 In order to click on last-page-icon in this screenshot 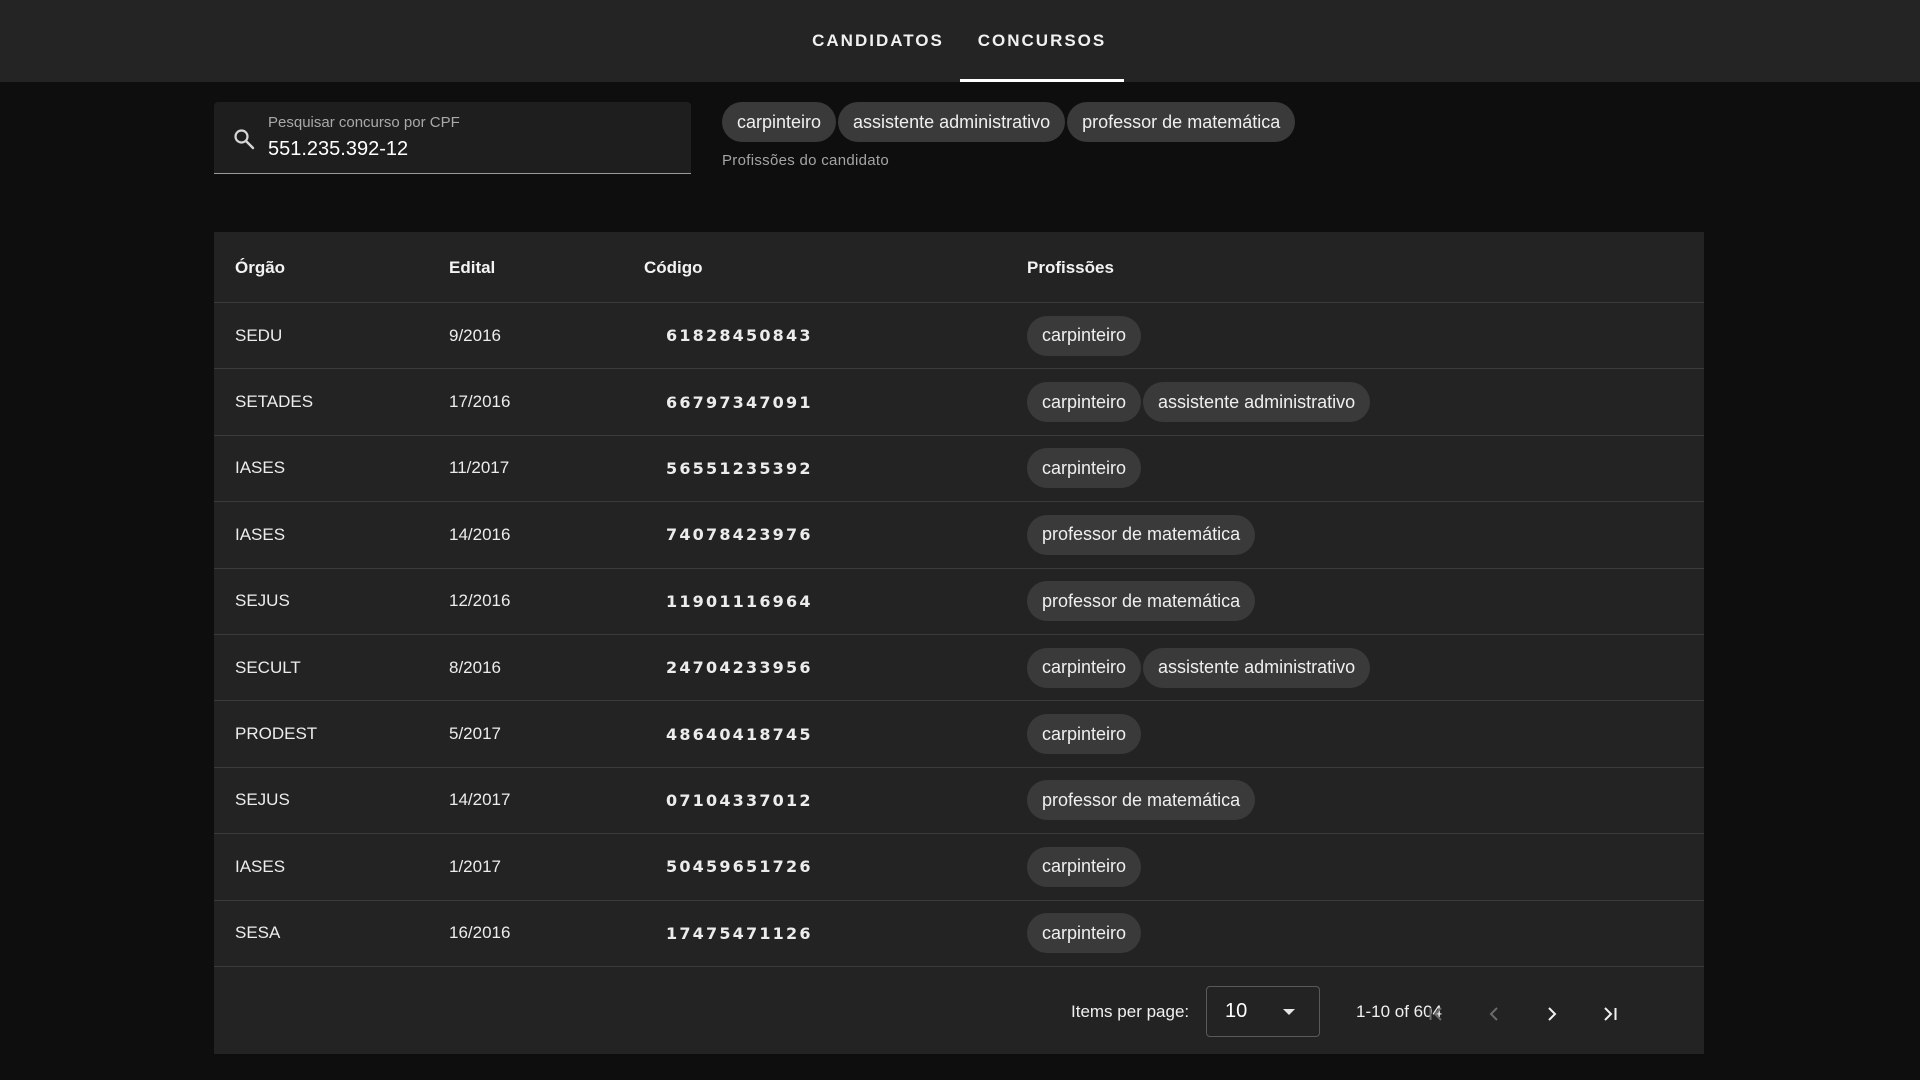, I will do `click(1610, 1014)`.